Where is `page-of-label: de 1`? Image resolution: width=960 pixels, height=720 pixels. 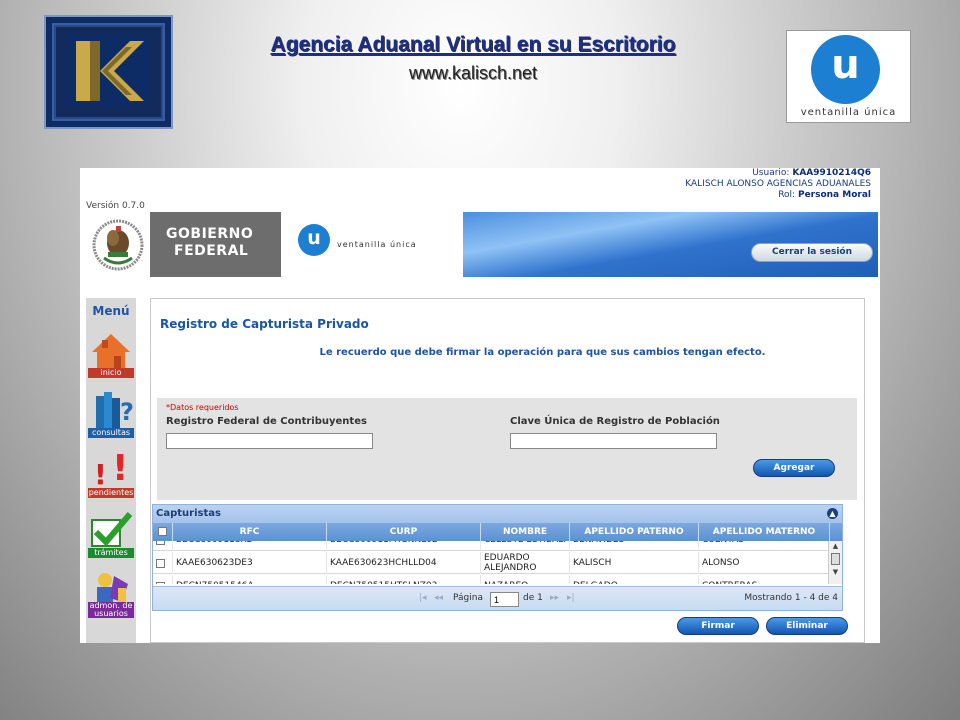 page-of-label: de 1 is located at coordinates (533, 598).